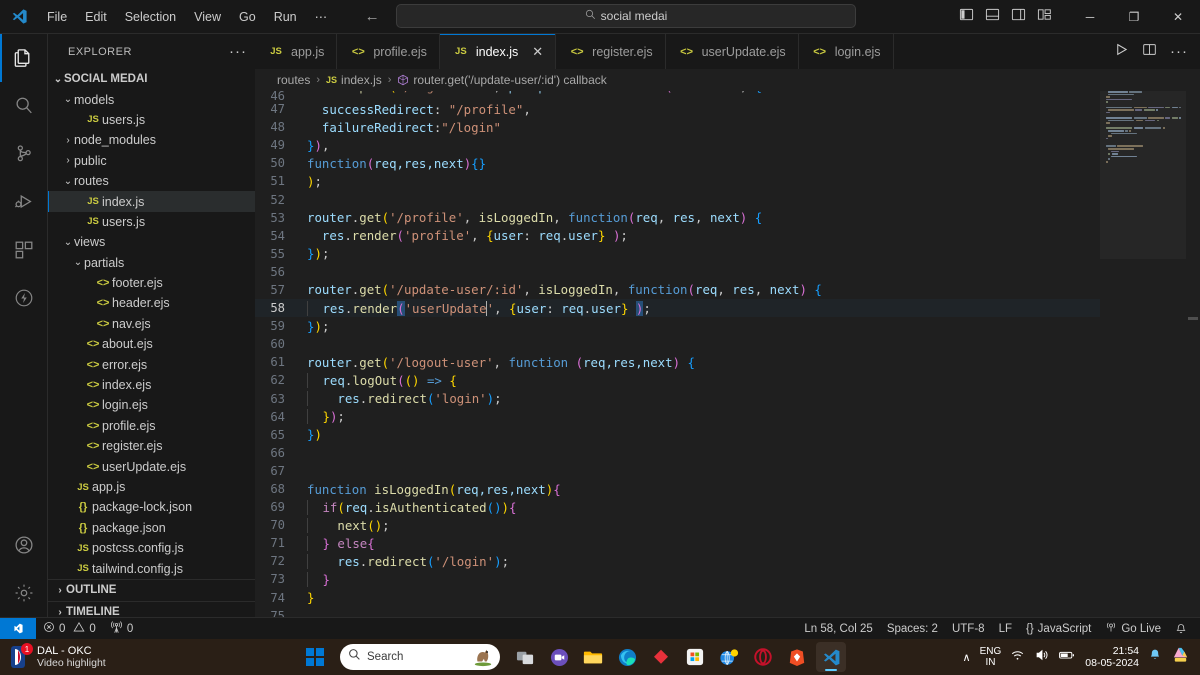 The image size is (1200, 675). I want to click on go-back-icon: ←, so click(372, 16).